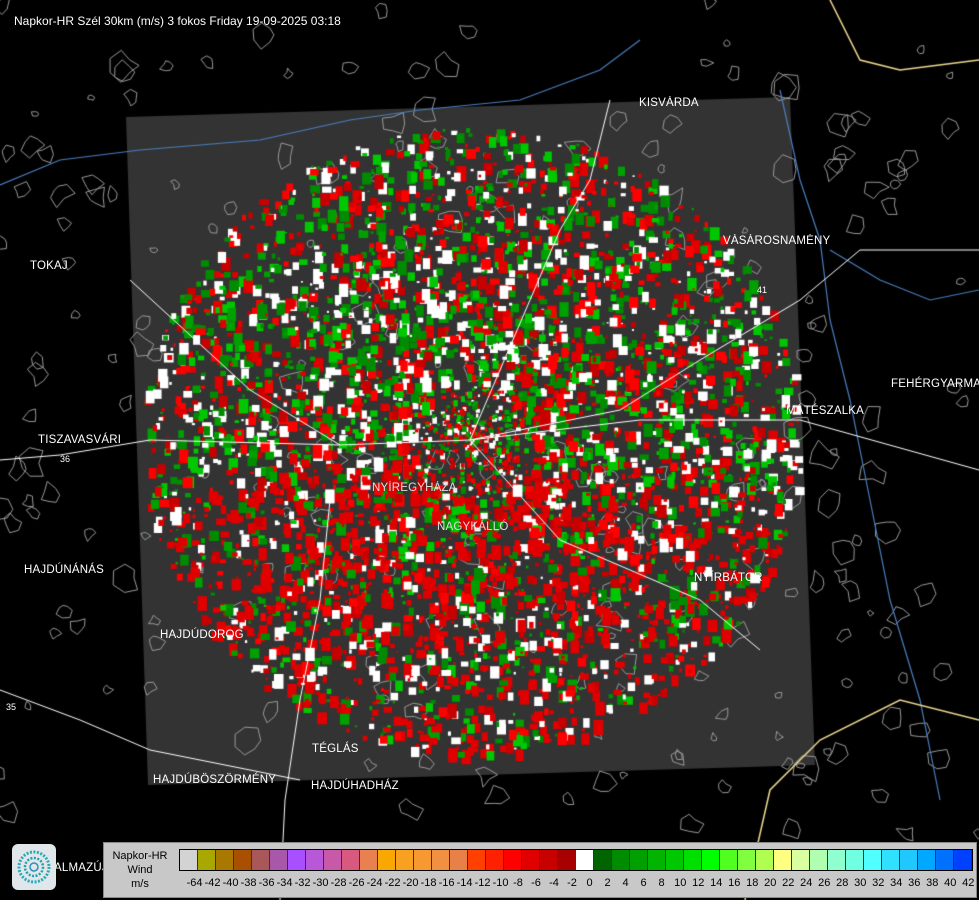  I want to click on legend-label: -16, so click(446, 883).